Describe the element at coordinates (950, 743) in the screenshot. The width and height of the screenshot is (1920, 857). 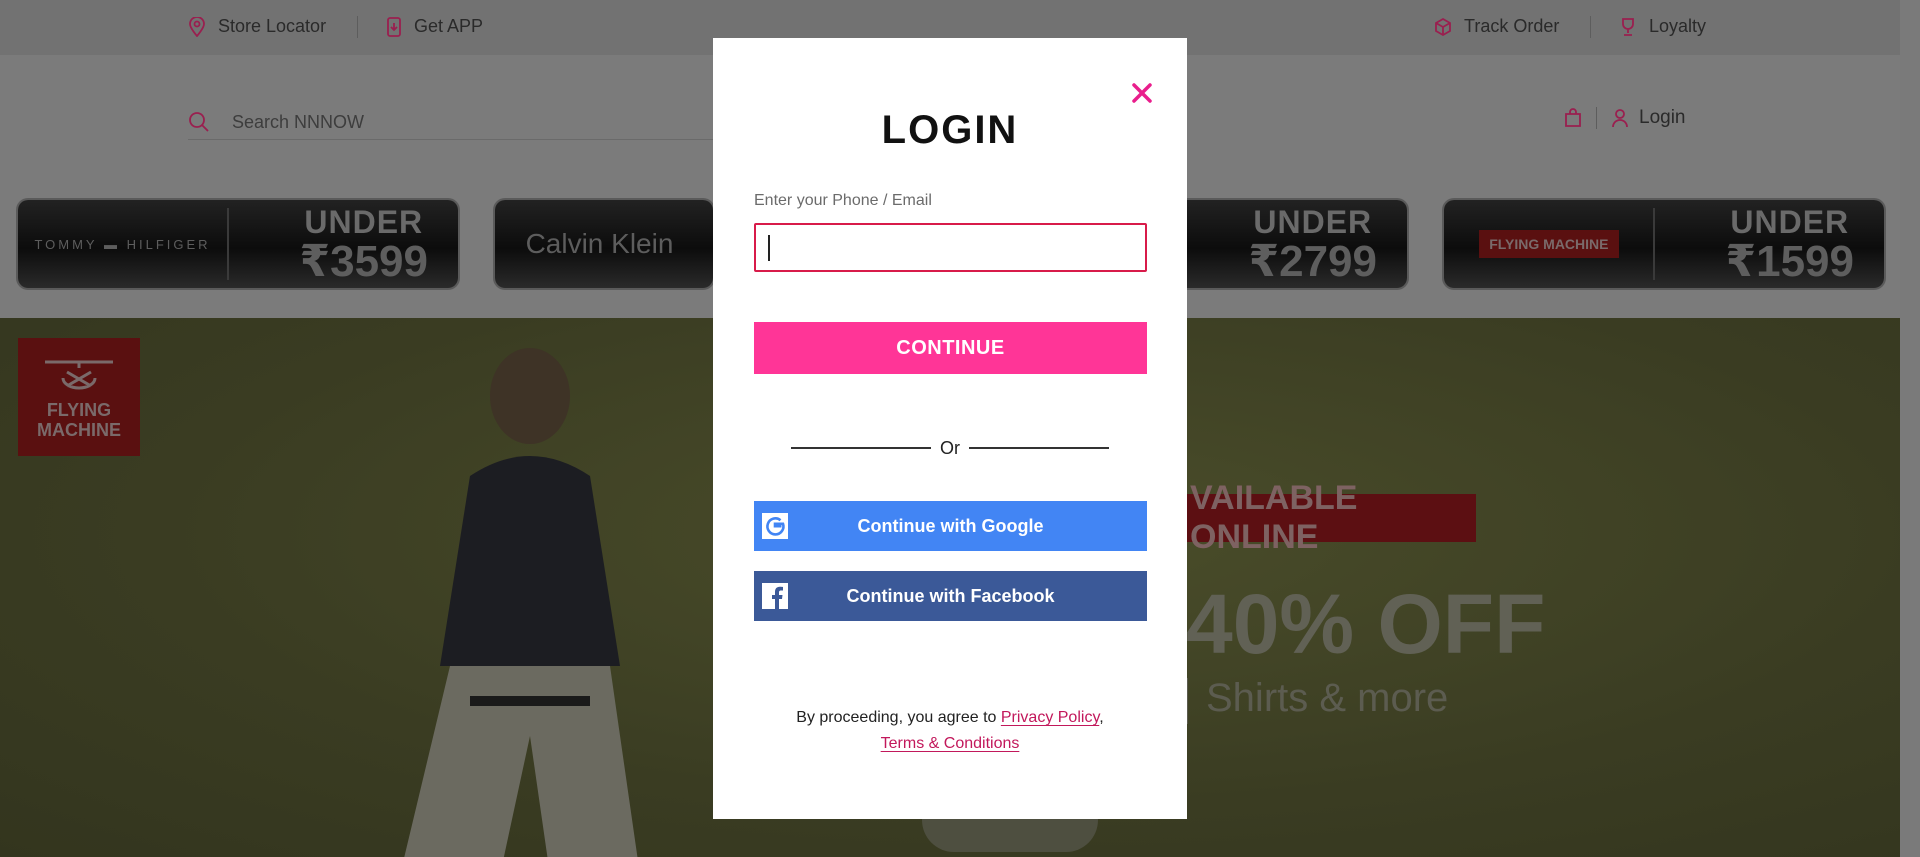
I see `terms-conditions-link: Terms & Conditions` at that location.